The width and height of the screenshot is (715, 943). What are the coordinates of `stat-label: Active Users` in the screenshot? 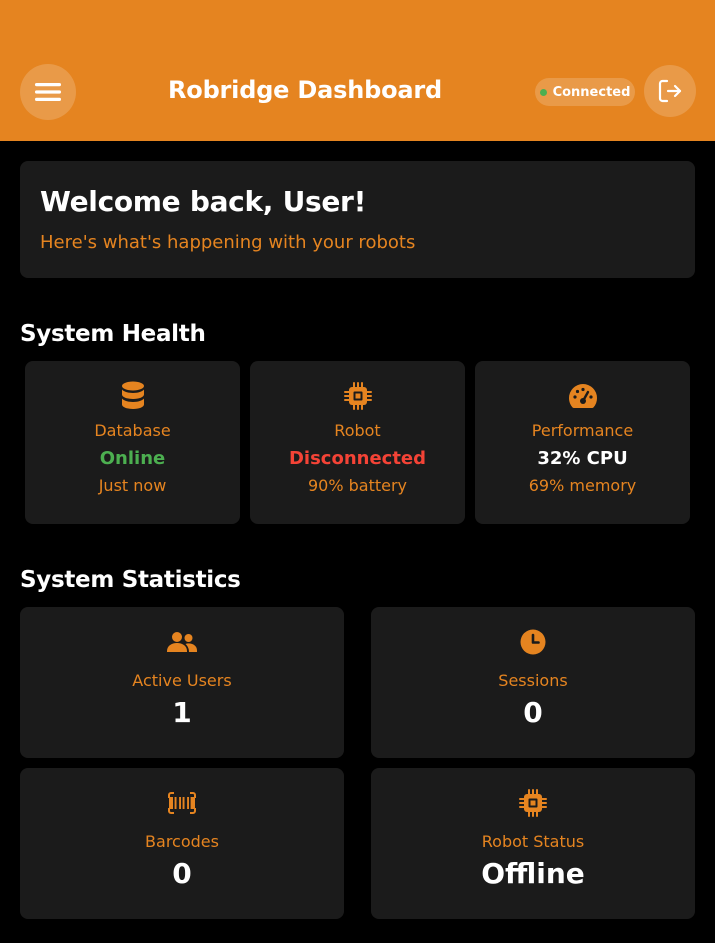 It's located at (182, 680).